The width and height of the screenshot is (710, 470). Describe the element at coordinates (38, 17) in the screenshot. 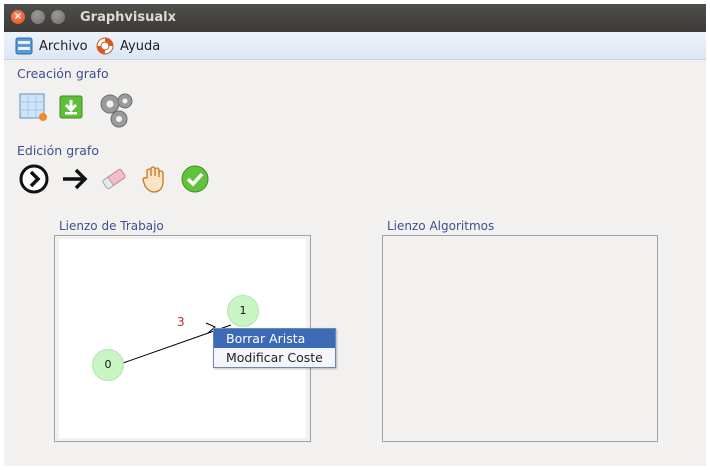

I see `minimize-window-button` at that location.